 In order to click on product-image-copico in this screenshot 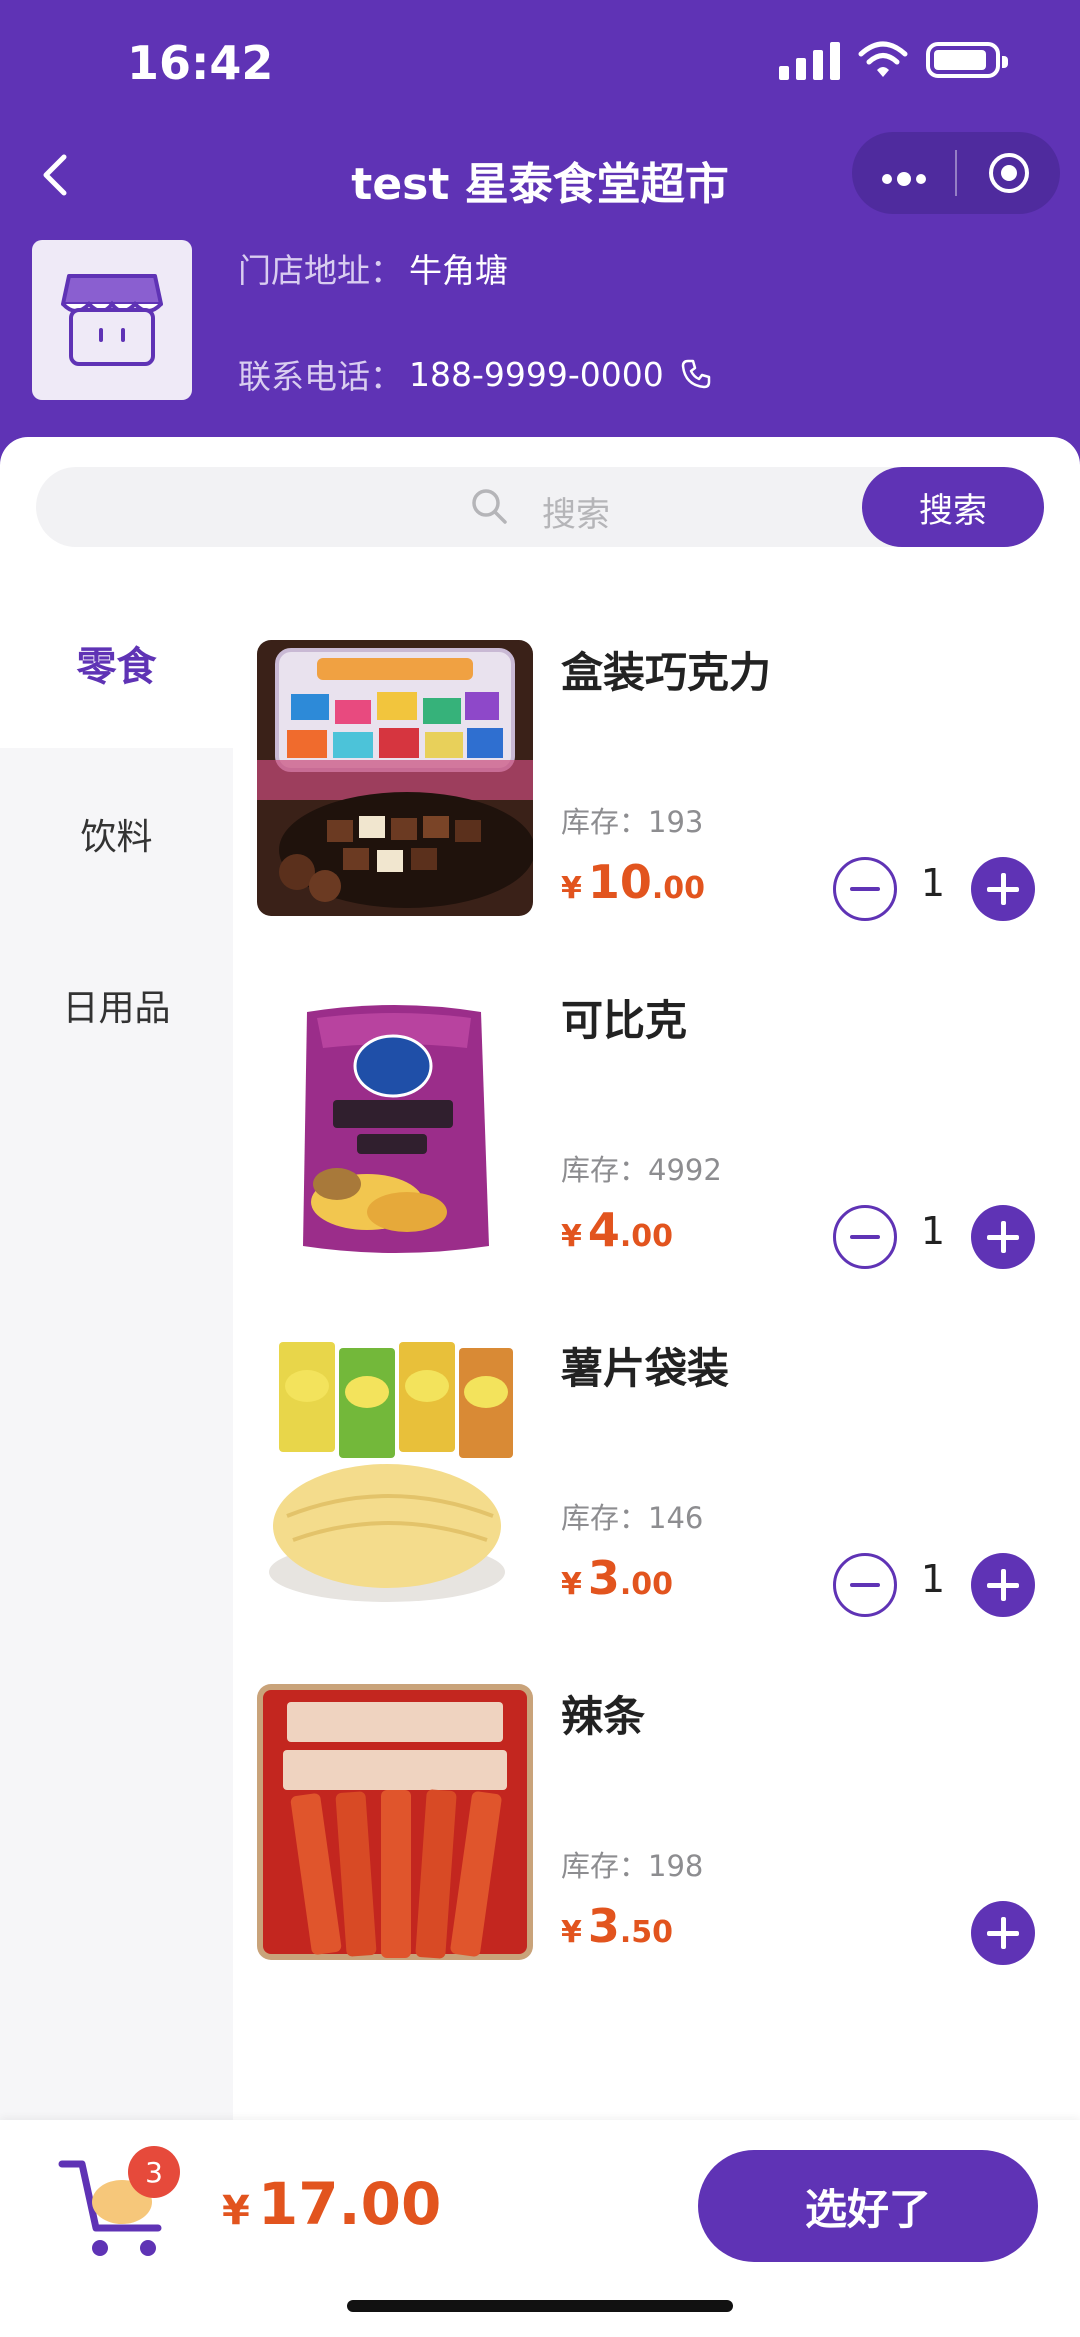, I will do `click(395, 1126)`.